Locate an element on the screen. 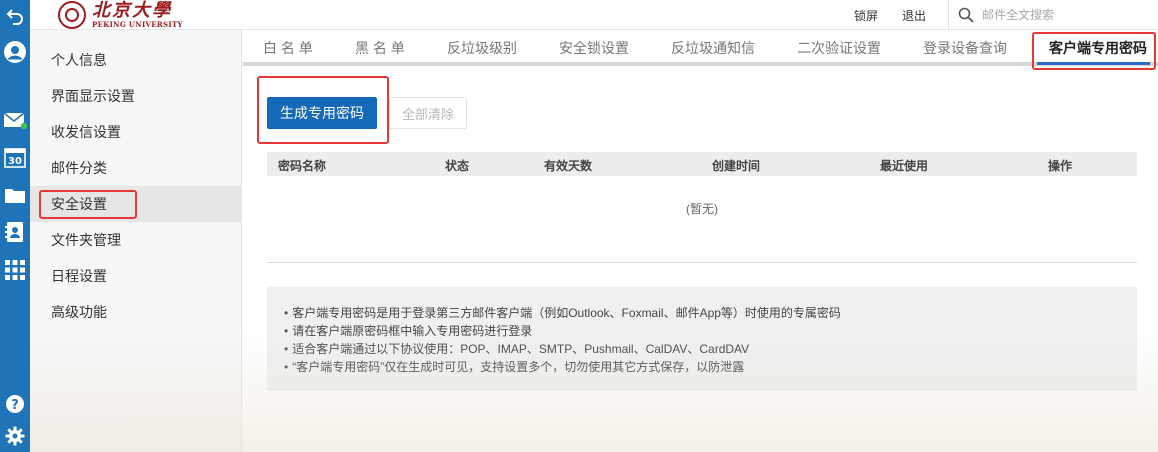 Image resolution: width=1158 pixels, height=452 pixels. tab-whitelist: 白 名 单 is located at coordinates (288, 48).